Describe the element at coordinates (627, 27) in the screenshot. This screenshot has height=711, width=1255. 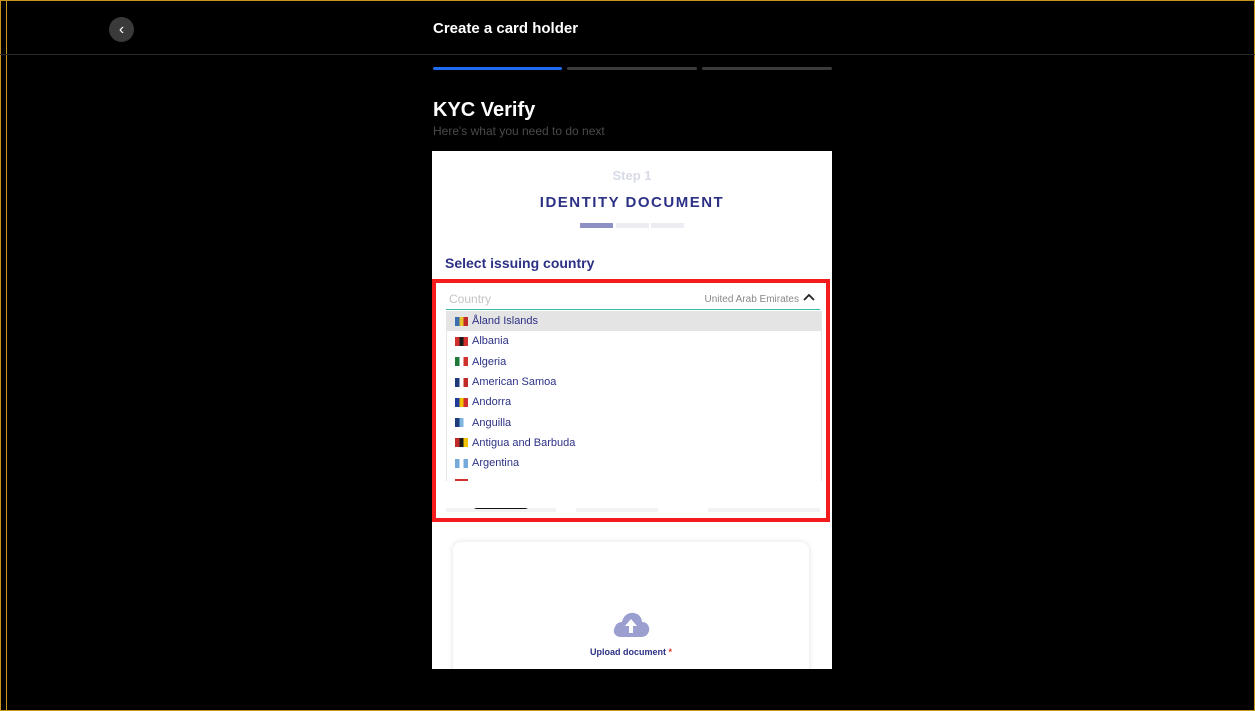
I see `top-header: ‹ Create a card holder` at that location.